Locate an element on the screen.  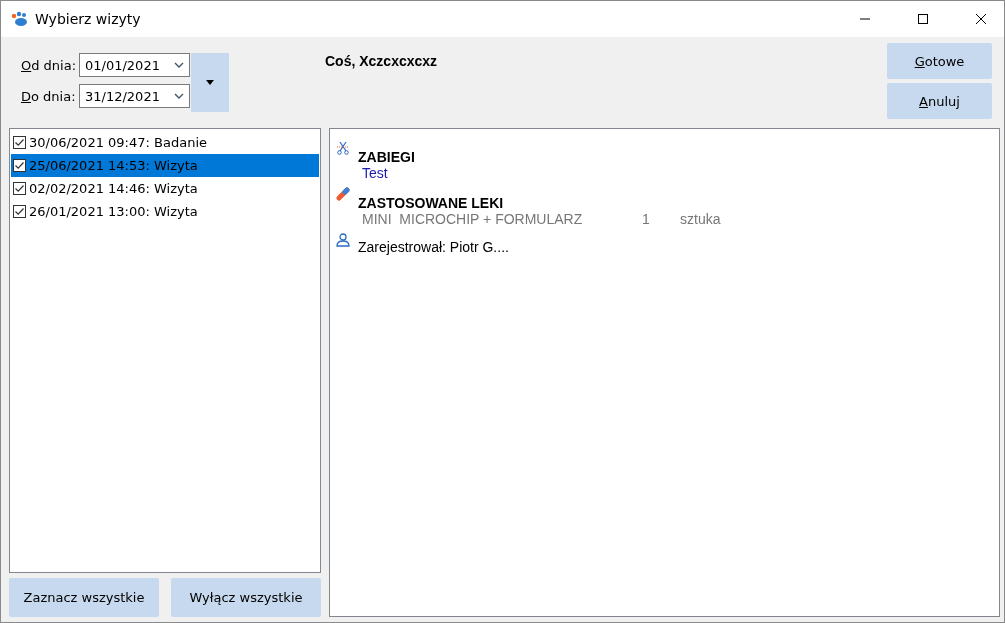
window-title: Wybierz wizyty is located at coordinates (88, 19).